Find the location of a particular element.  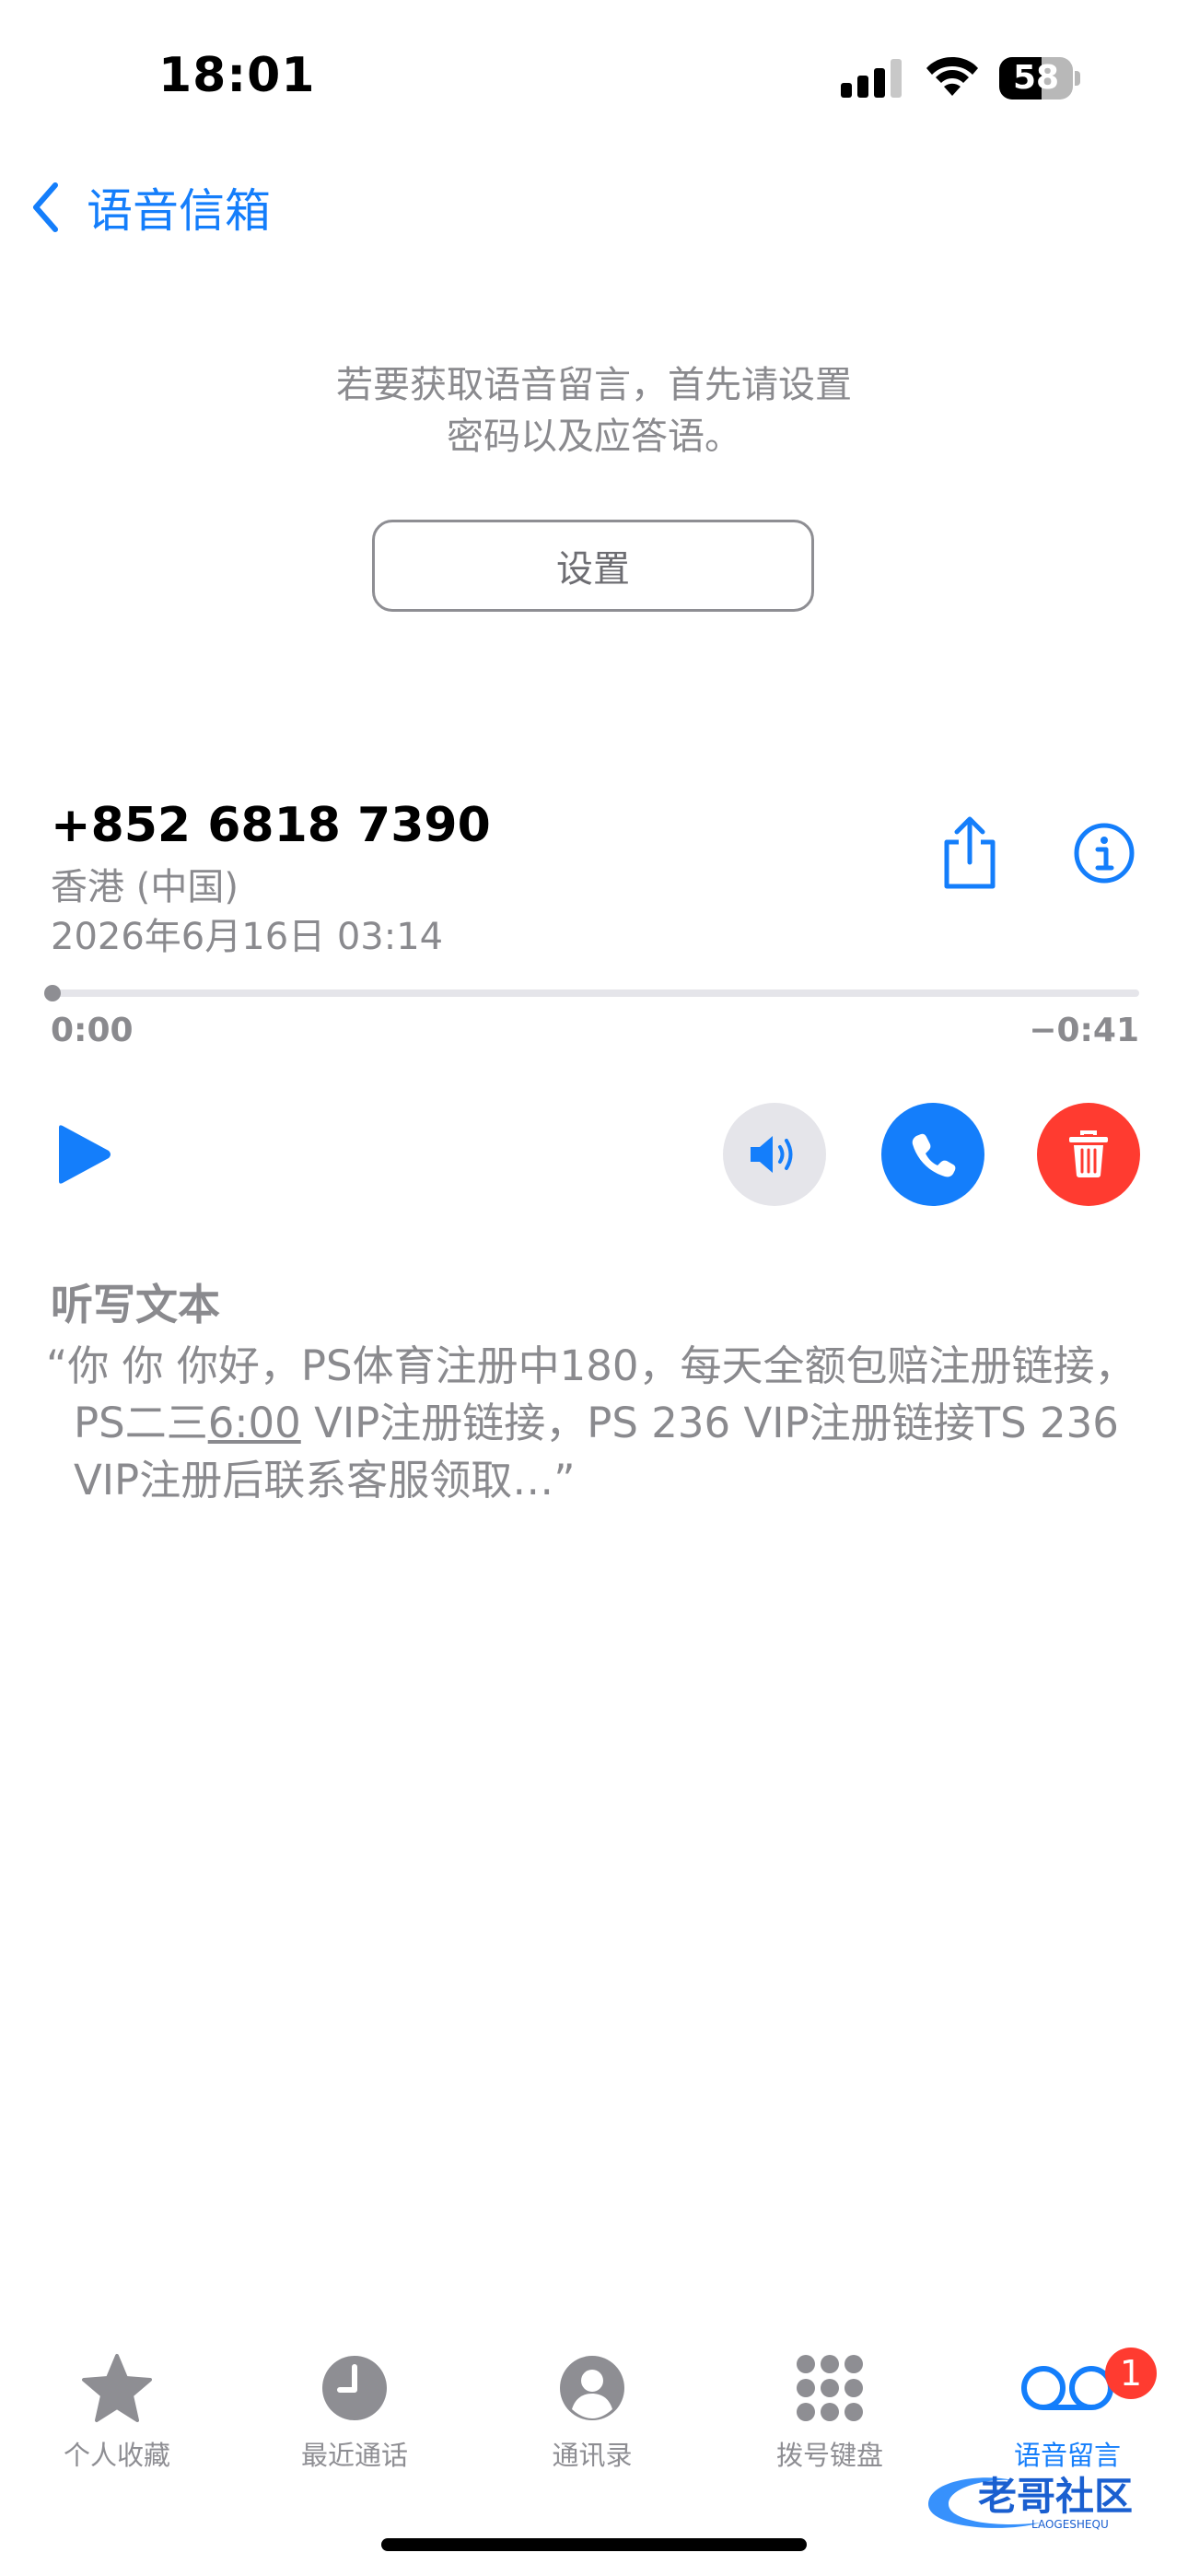

watermark-text: 老哥社区 is located at coordinates (1055, 2496).